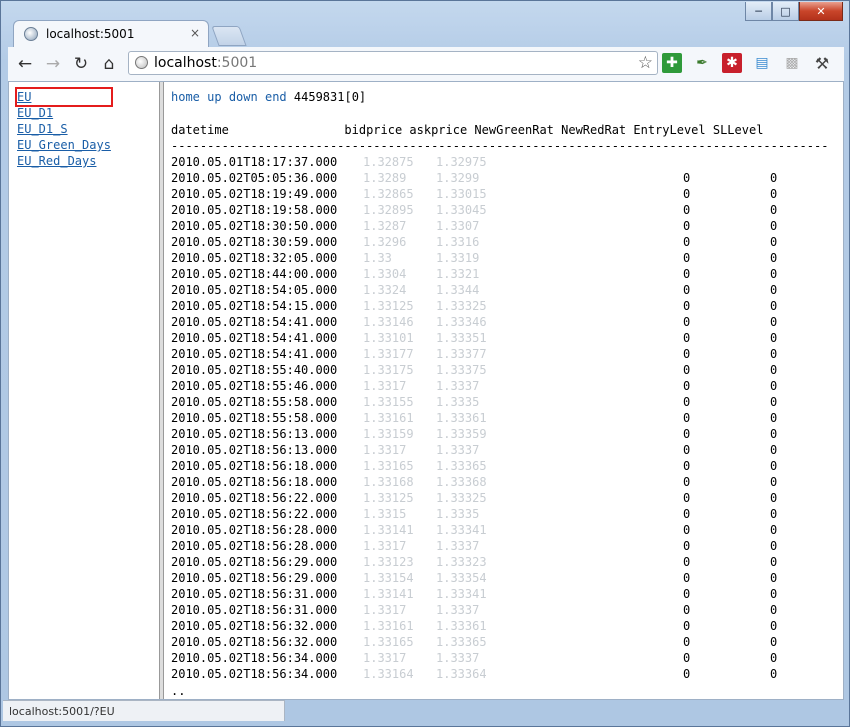  I want to click on askprice-cell: 1.33377, so click(461, 354).